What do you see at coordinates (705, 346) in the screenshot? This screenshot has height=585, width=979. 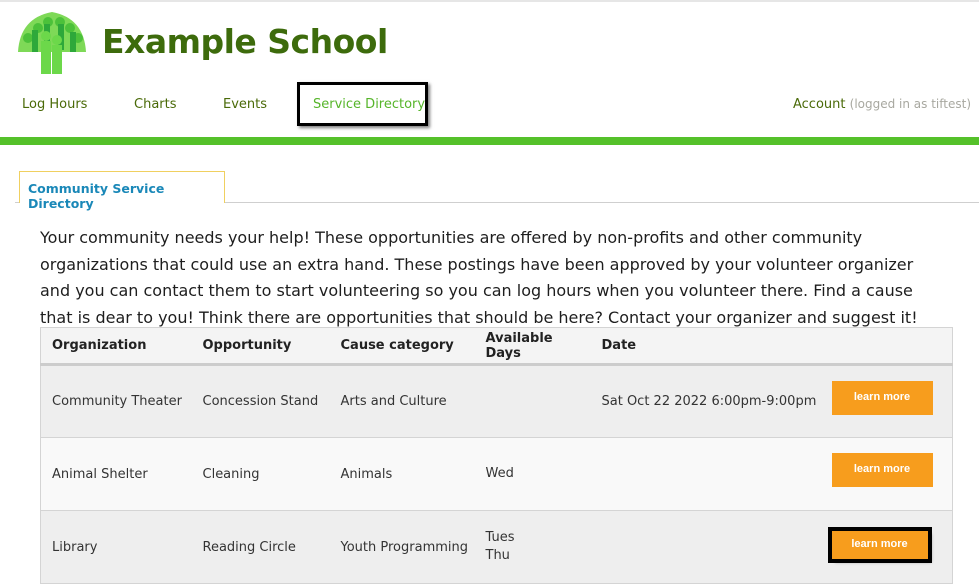 I see `col-date: Date` at bounding box center [705, 346].